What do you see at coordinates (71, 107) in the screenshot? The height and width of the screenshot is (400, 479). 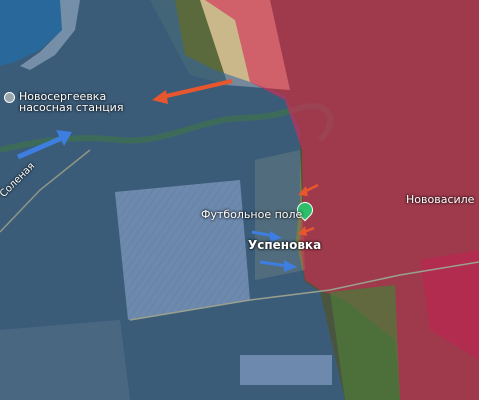 I see `label-pump-station-line2: насосная станция` at bounding box center [71, 107].